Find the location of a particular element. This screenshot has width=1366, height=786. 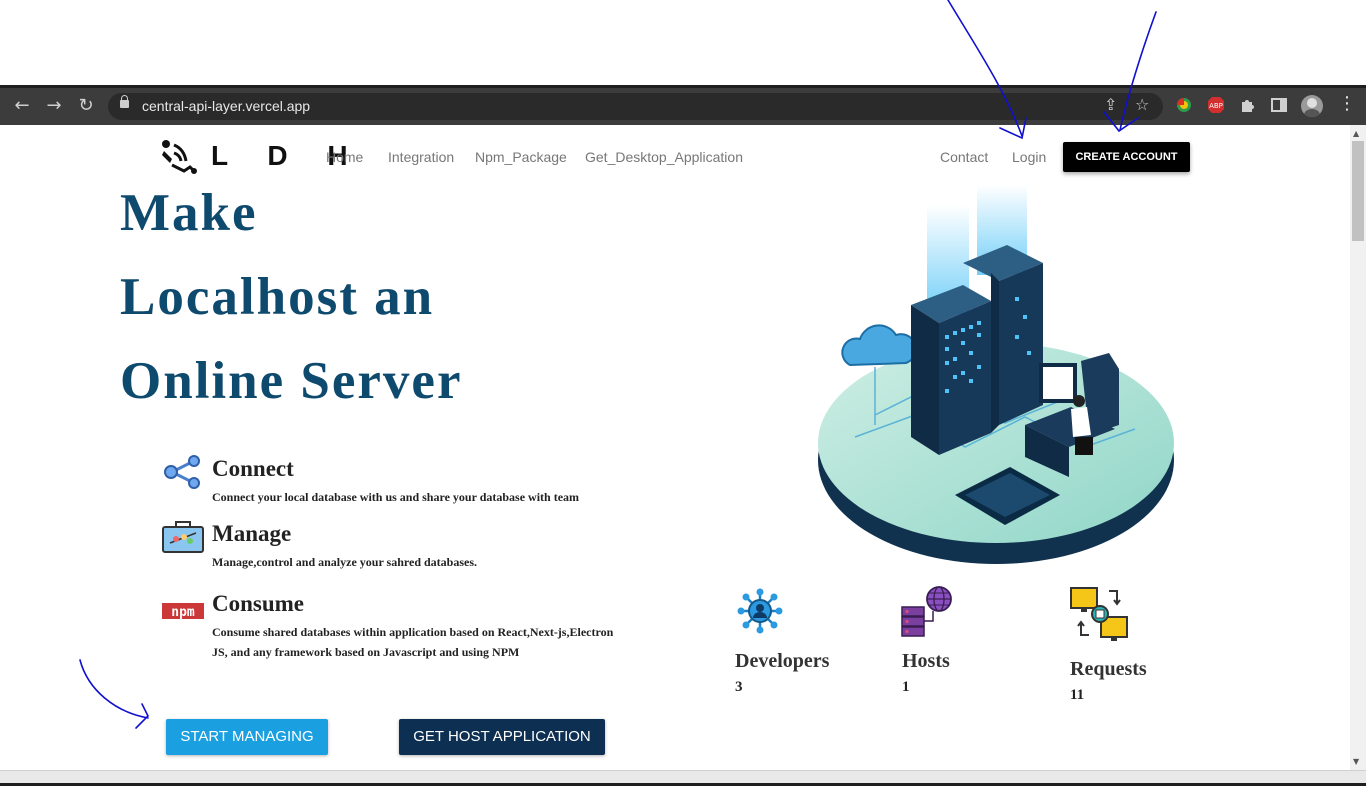

stat-requests-value: 11 is located at coordinates (1077, 695).